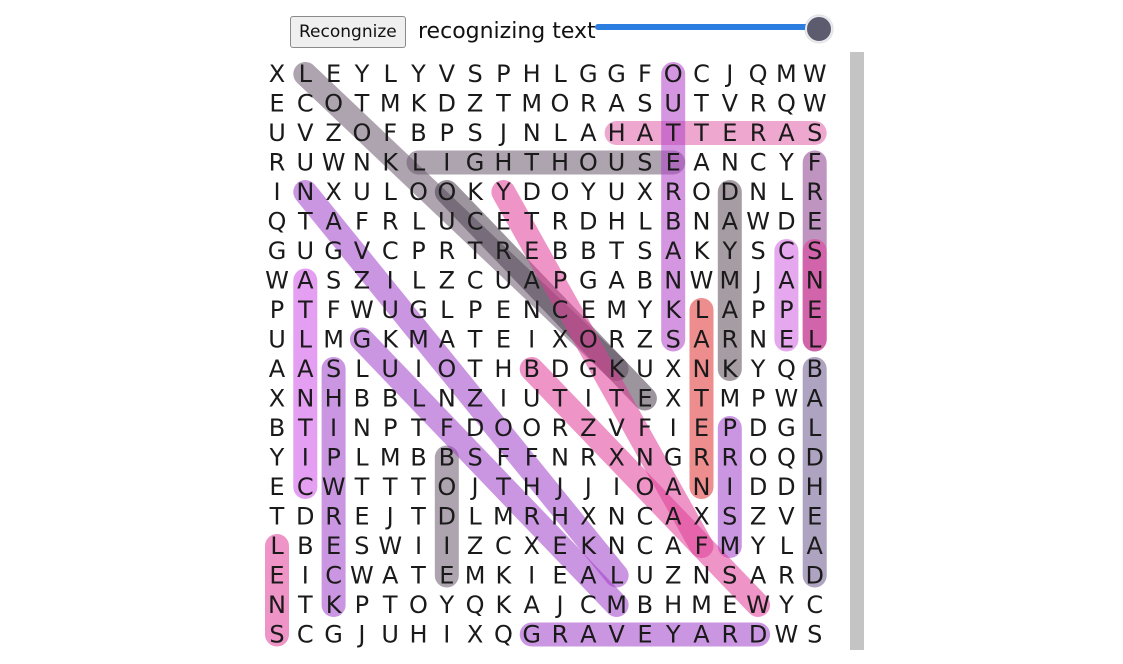 The height and width of the screenshot is (664, 1123). What do you see at coordinates (570, 33) in the screenshot?
I see `toolbar: Recongnize recognizing text` at bounding box center [570, 33].